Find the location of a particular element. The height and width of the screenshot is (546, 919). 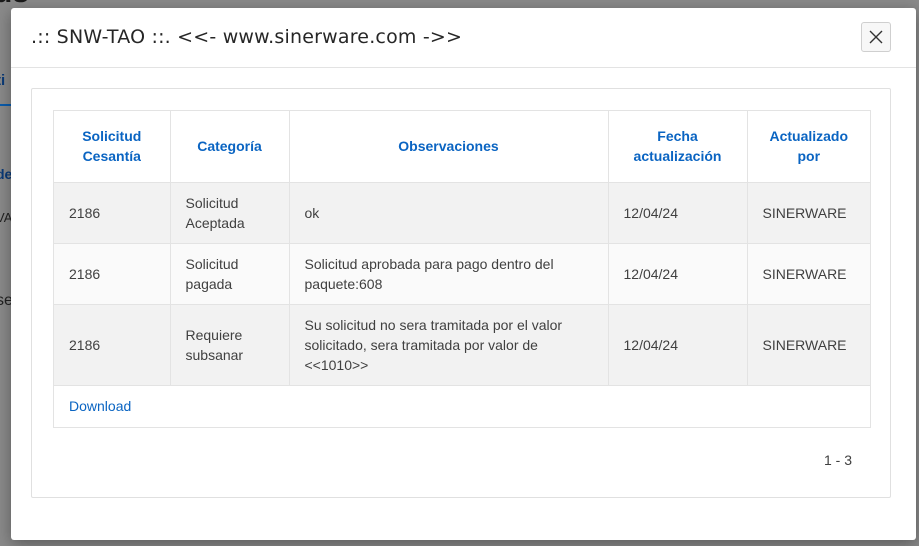

column-header-fecha: Fecha actualización is located at coordinates (678, 147).